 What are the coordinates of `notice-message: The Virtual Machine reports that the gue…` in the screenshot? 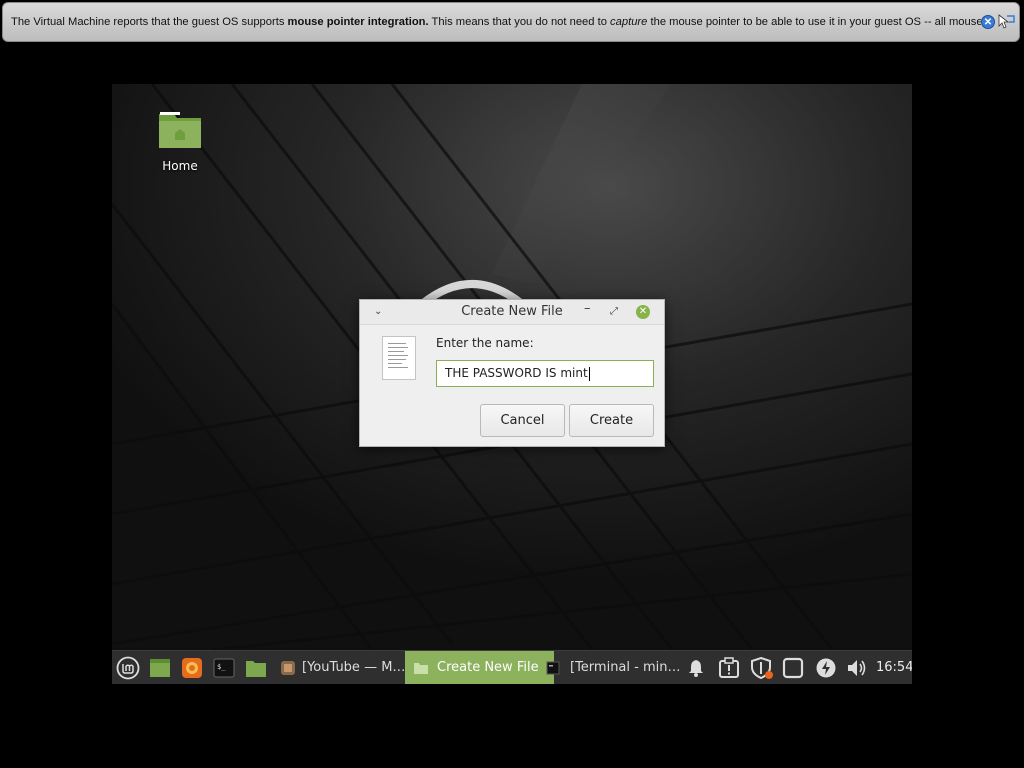 It's located at (496, 22).